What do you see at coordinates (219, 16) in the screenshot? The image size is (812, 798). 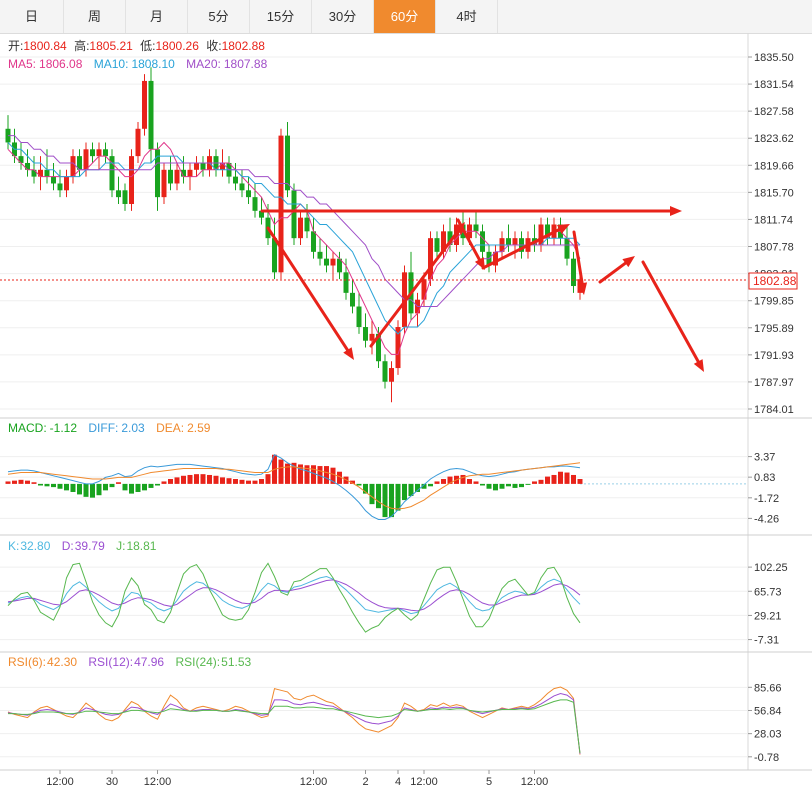 I see `tab-3: 5分` at bounding box center [219, 16].